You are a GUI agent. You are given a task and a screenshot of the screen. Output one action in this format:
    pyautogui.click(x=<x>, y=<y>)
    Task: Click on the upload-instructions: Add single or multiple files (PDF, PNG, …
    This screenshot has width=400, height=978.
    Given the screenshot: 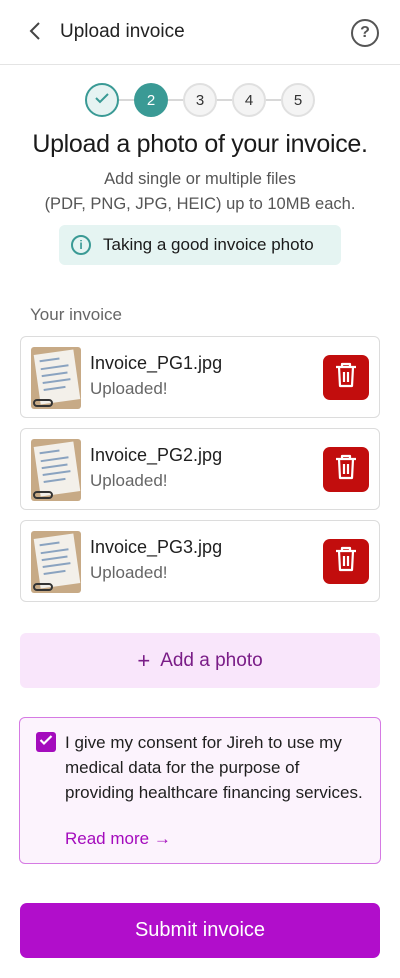 What is the action you would take?
    pyautogui.click(x=200, y=192)
    